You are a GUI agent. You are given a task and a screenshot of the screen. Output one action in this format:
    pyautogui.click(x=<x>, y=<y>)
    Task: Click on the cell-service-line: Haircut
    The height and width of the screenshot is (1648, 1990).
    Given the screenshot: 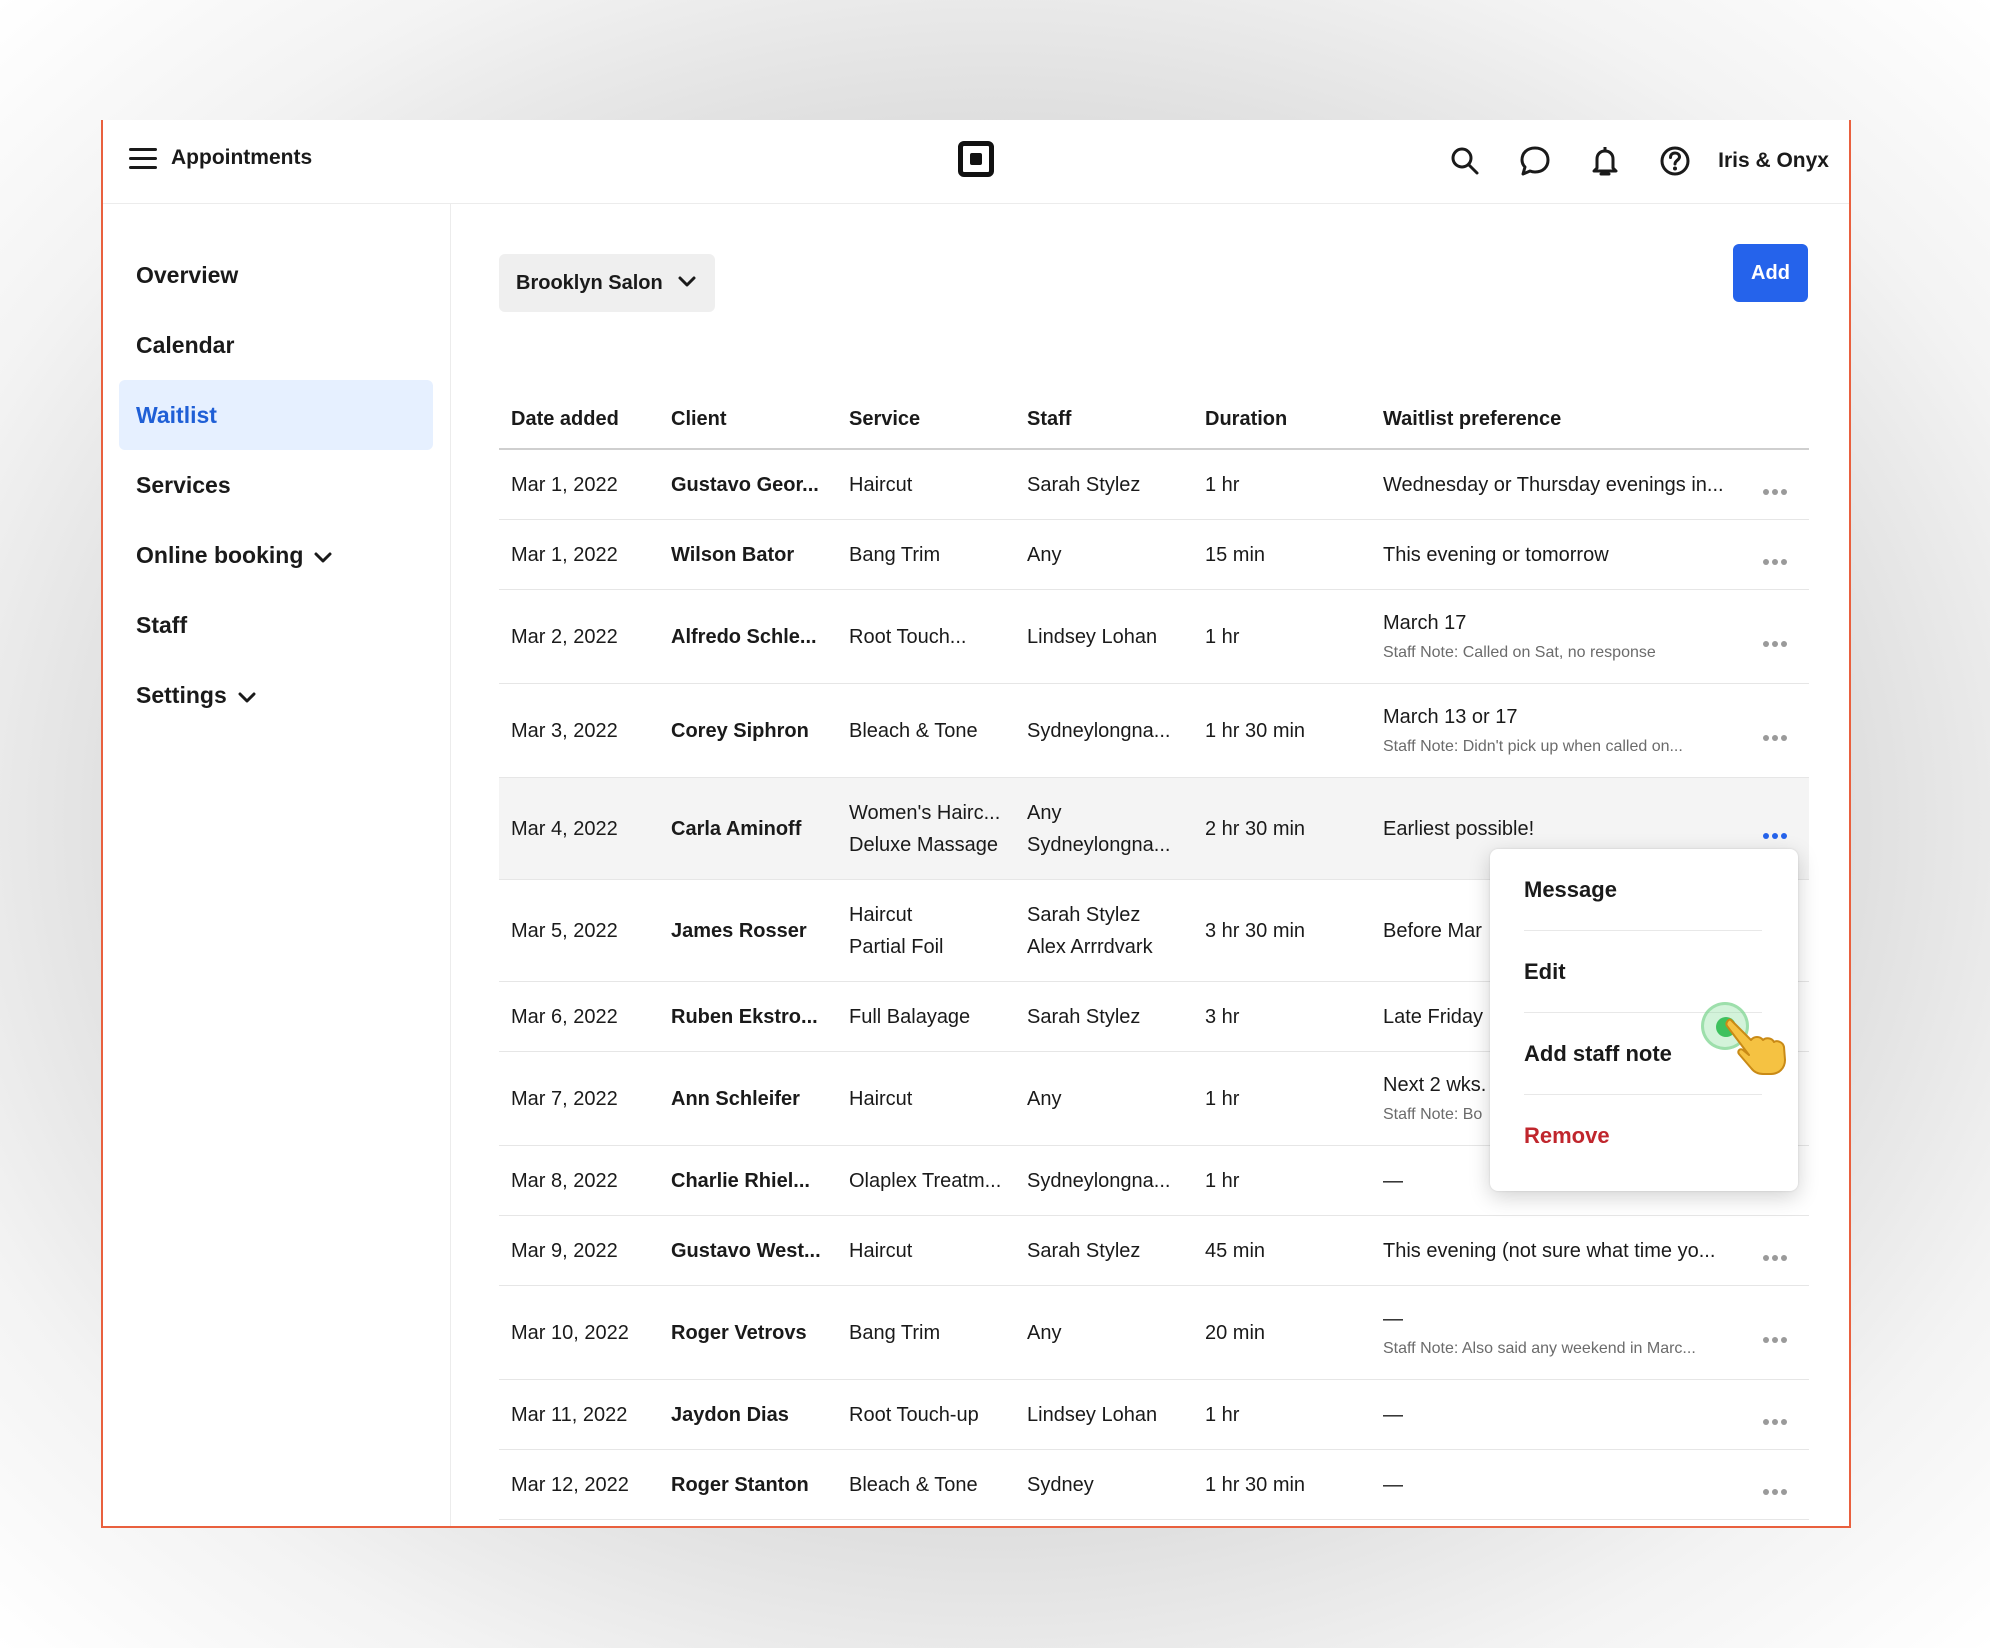 What is the action you would take?
    pyautogui.click(x=881, y=1251)
    